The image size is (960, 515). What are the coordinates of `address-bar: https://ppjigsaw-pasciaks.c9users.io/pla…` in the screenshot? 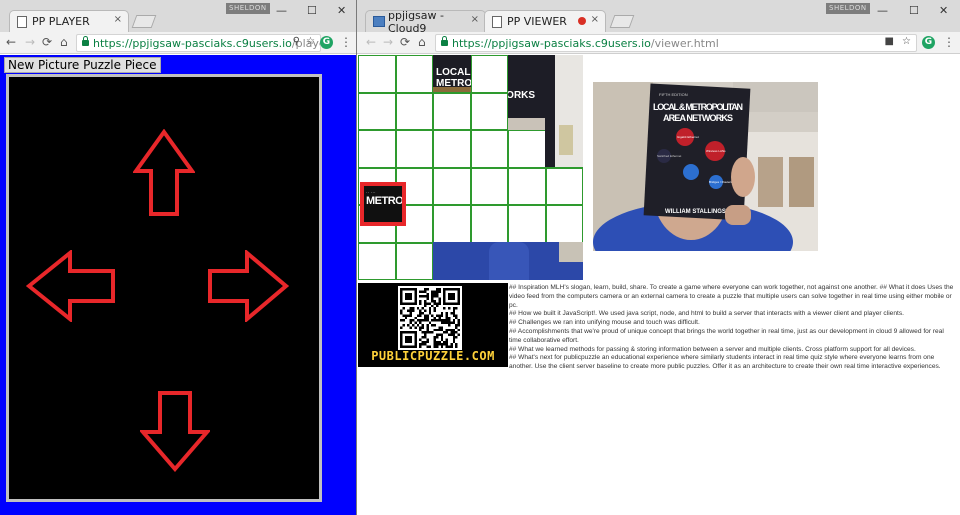 It's located at (198, 43).